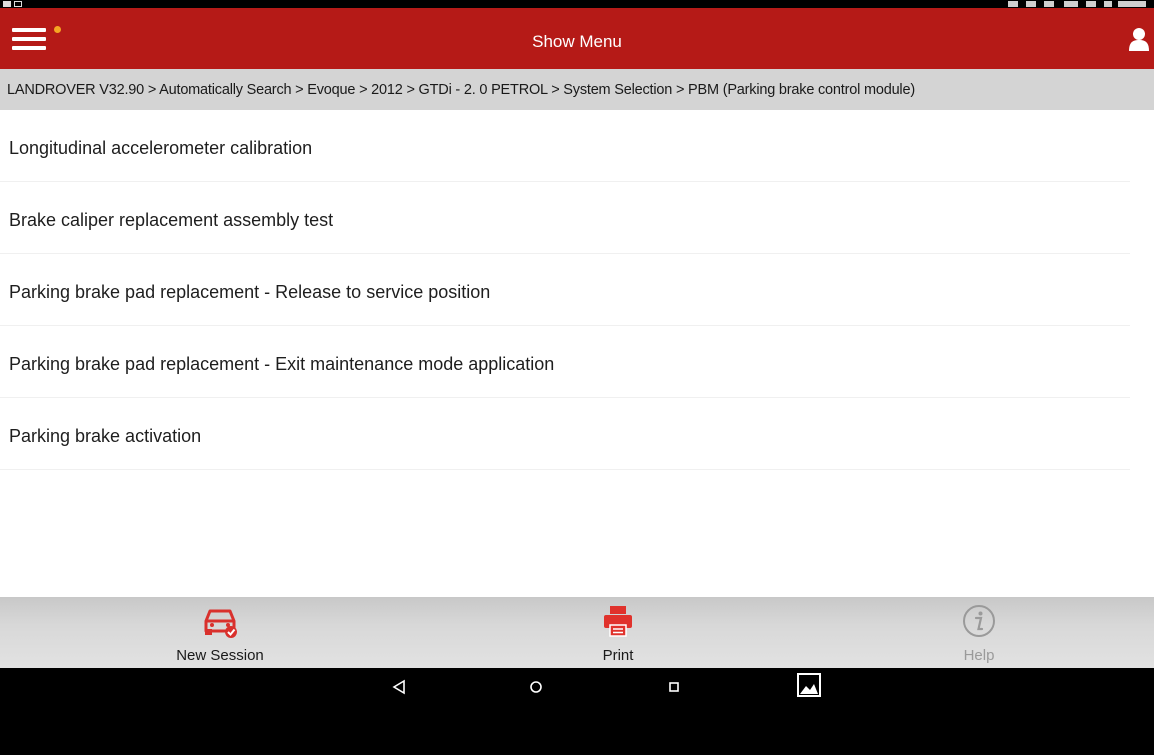 This screenshot has height=755, width=1154. I want to click on battery-icon, so click(1108, 4).